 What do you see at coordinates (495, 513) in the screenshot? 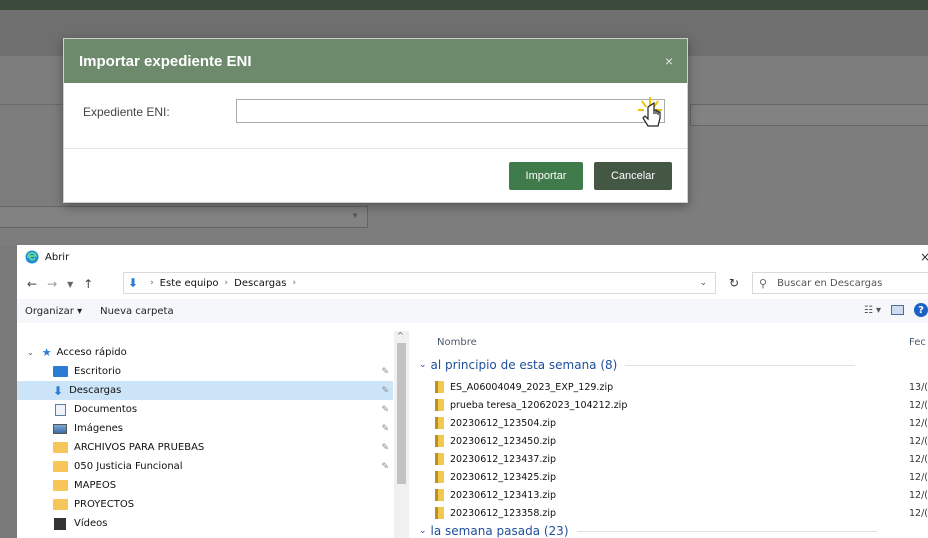
I see `file-row: 20230612_123358.zip` at bounding box center [495, 513].